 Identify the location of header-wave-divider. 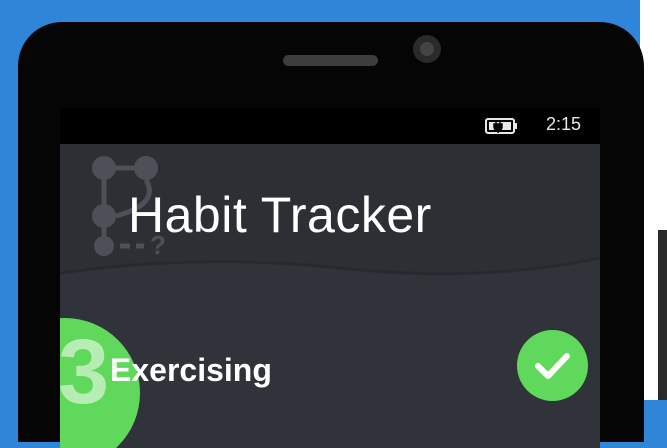
(330, 282).